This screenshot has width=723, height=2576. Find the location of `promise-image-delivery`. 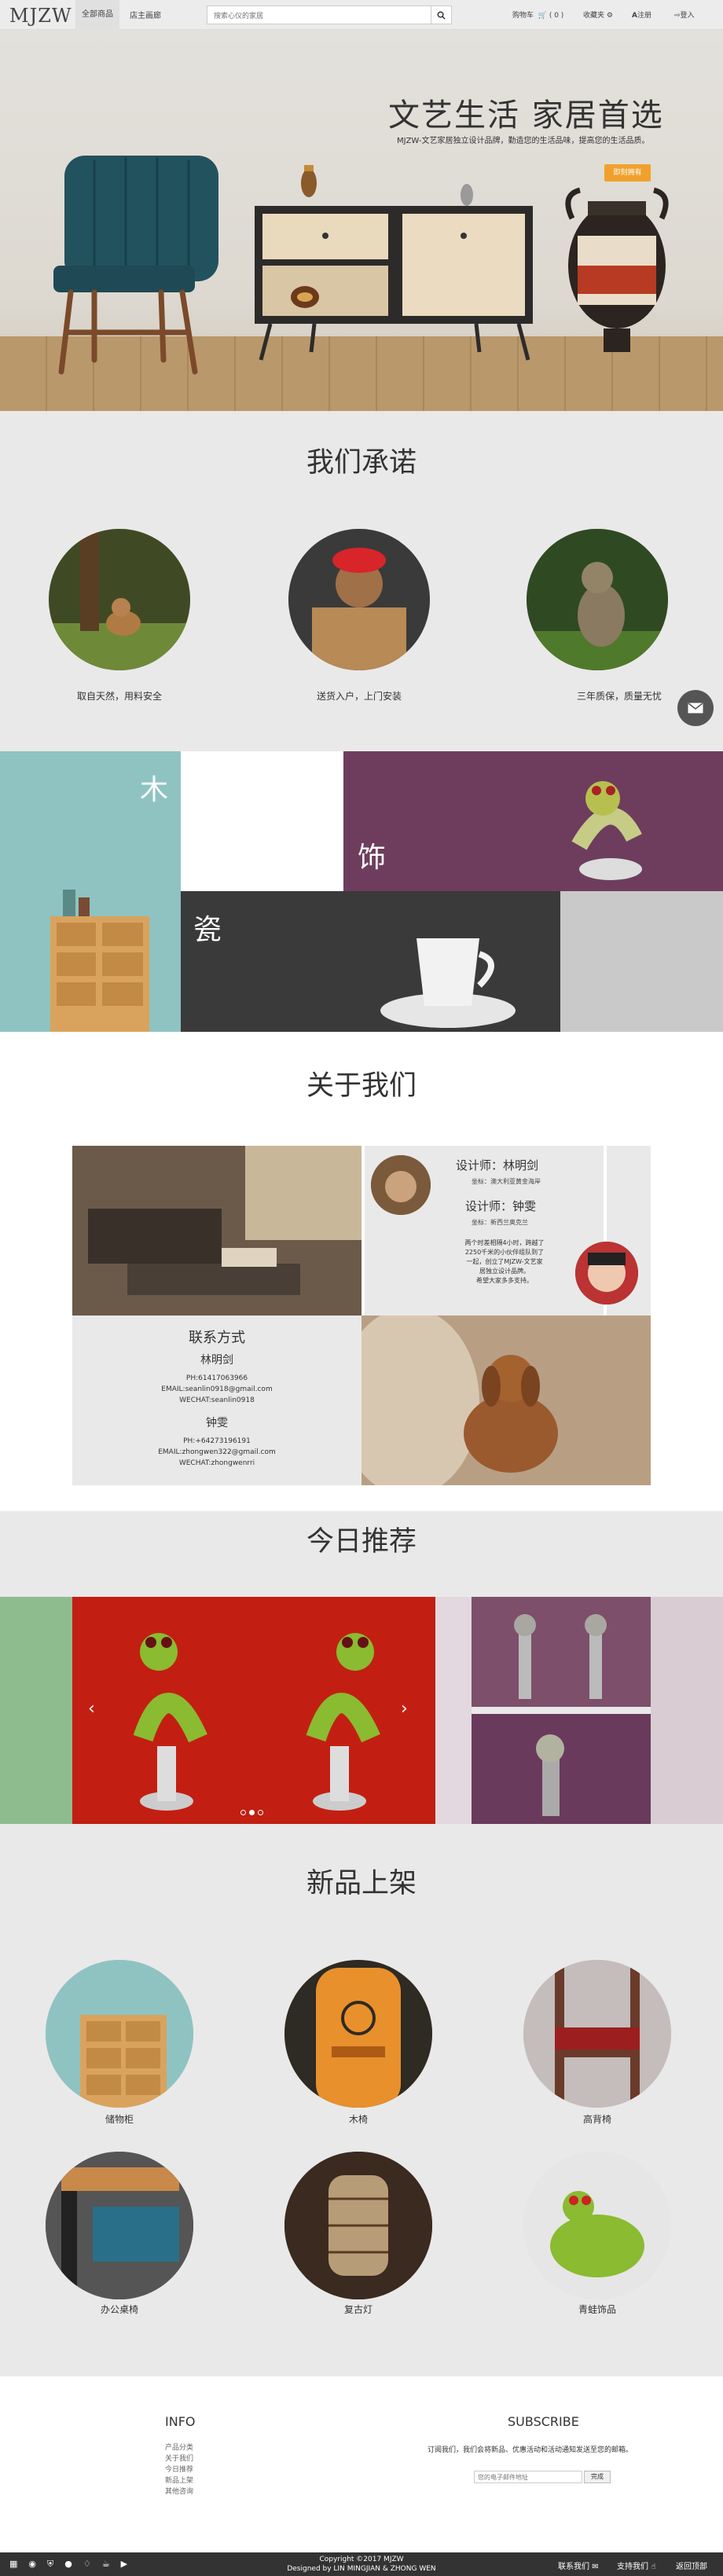

promise-image-delivery is located at coordinates (359, 599).